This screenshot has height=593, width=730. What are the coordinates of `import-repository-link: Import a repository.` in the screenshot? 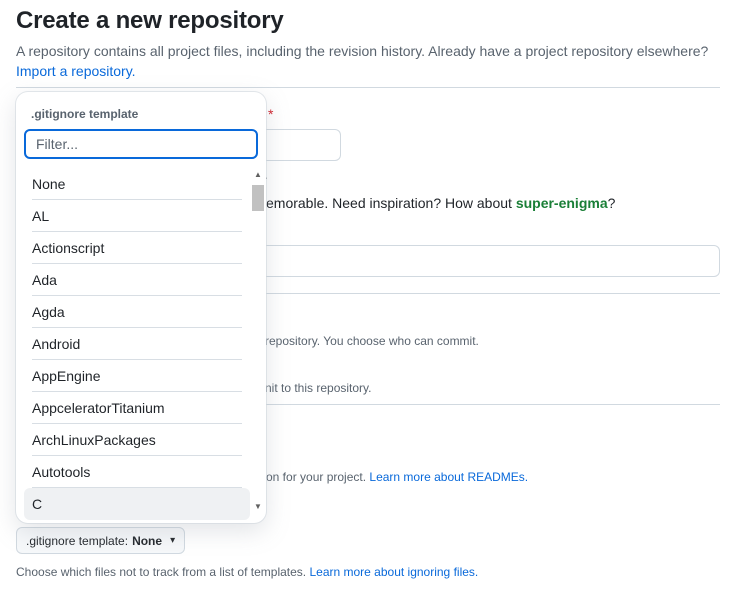 It's located at (368, 71).